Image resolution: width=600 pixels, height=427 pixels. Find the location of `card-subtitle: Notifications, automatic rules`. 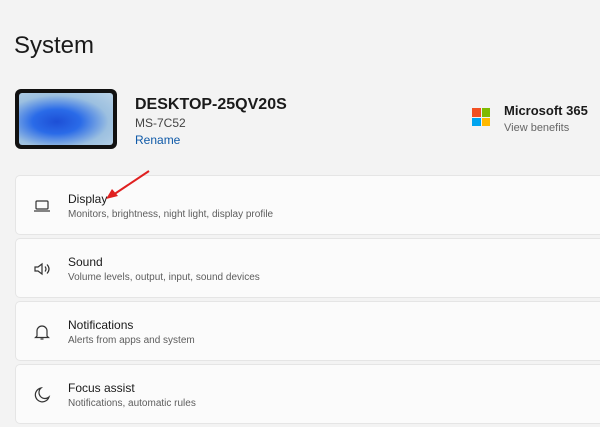

card-subtitle: Notifications, automatic rules is located at coordinates (132, 403).